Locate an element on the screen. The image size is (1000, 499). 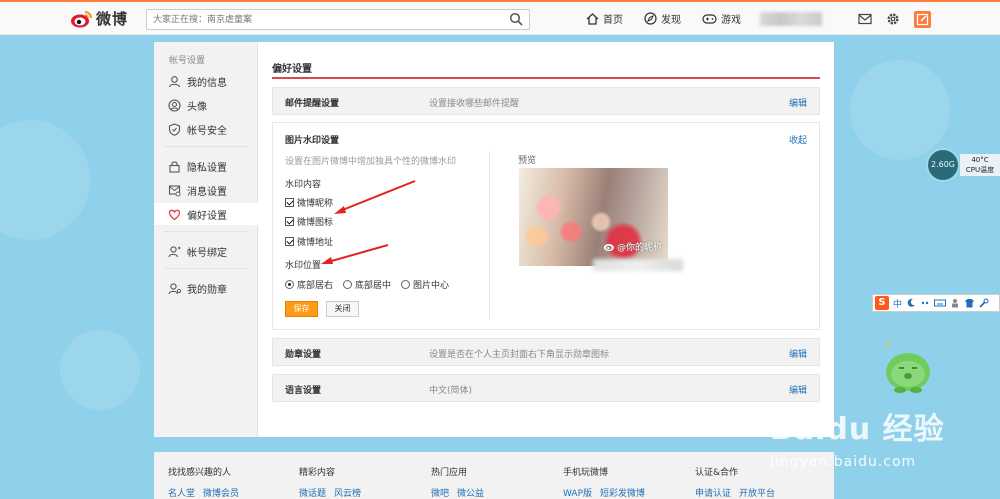
cpu-temperature-widget: 2.60G 40°C CPU温度 is located at coordinates (963, 165).